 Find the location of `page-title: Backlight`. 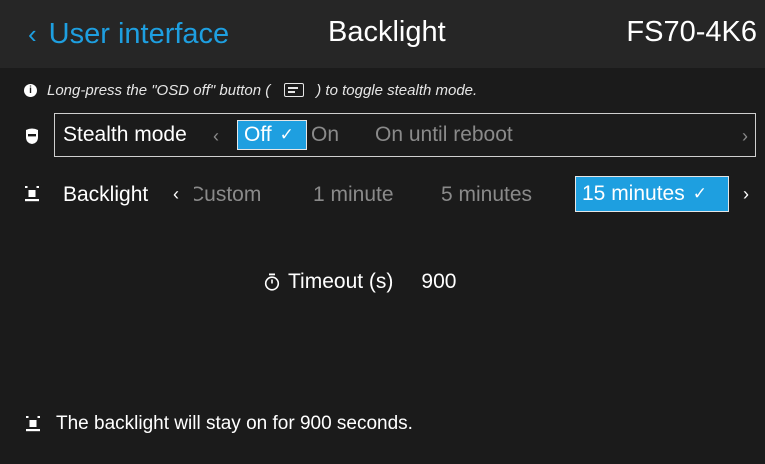

page-title: Backlight is located at coordinates (387, 32).